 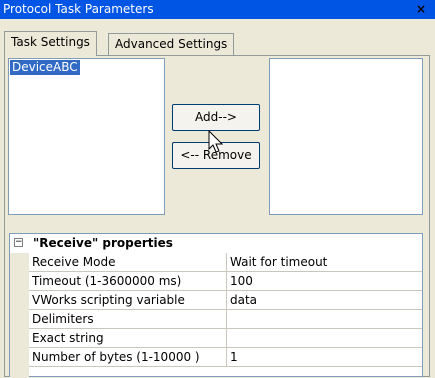 I want to click on property-row: Delimiters, so click(x=225, y=319).